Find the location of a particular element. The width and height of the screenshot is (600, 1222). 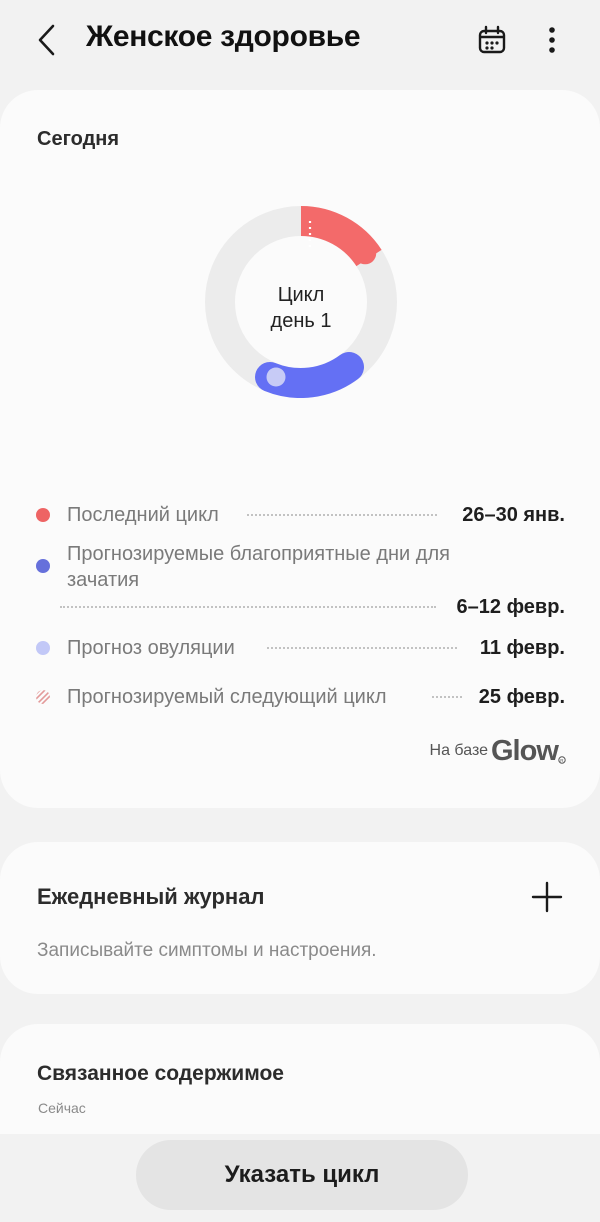

powered-by-label: На базе is located at coordinates (458, 750).